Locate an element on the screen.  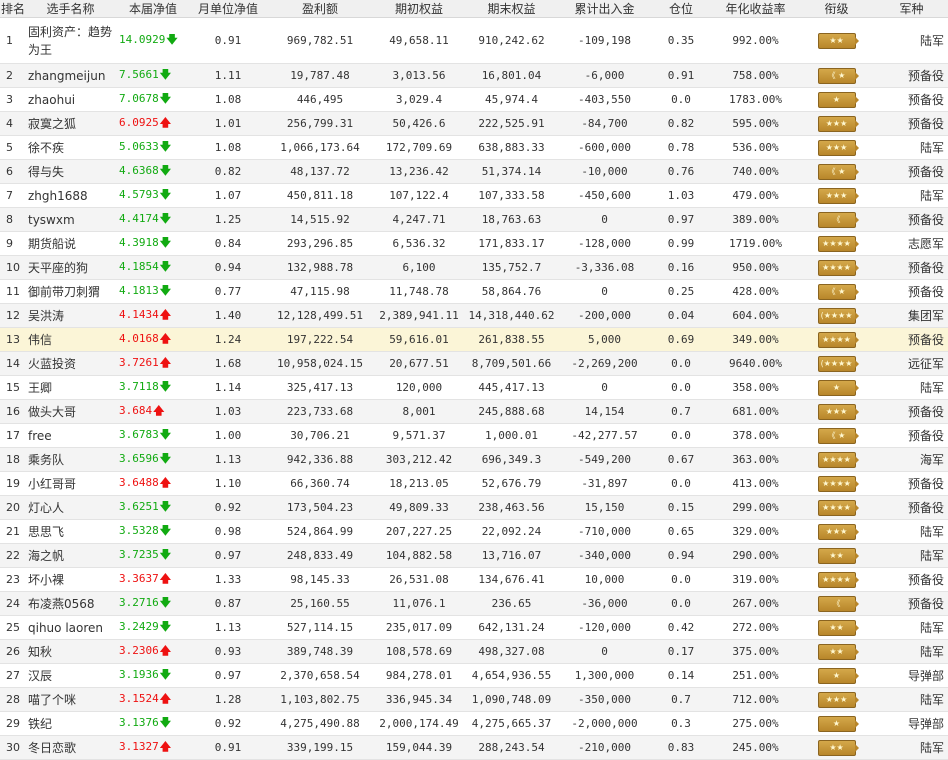
net-flow-cell: 0 is located at coordinates (604, 651).